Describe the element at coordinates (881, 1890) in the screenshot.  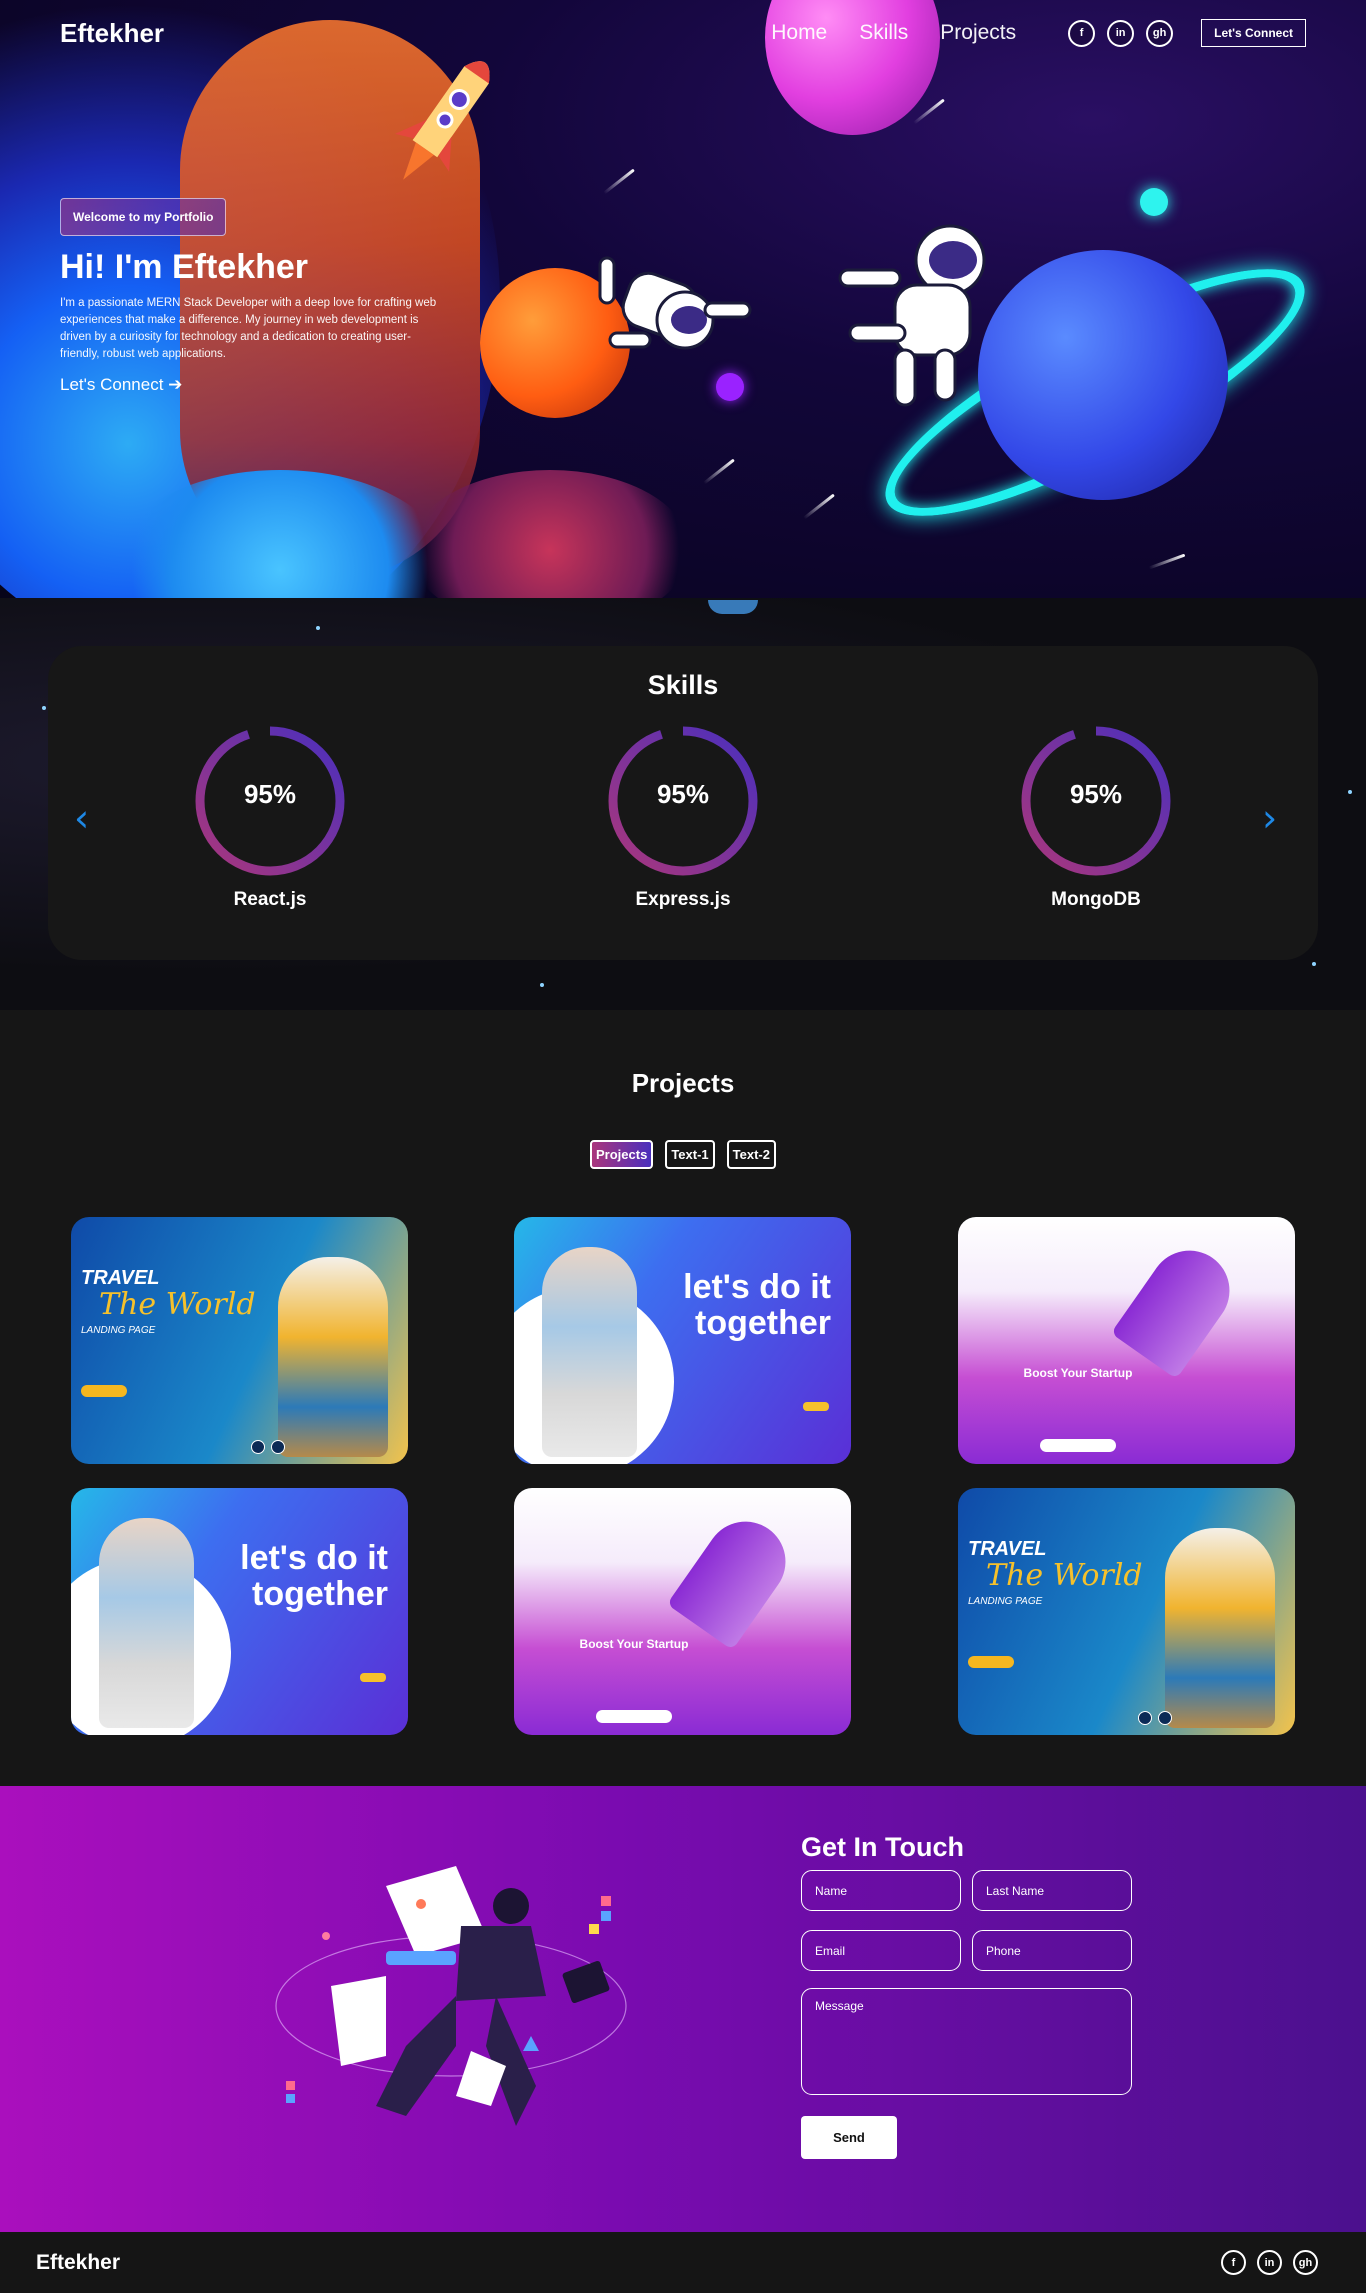
I see `first-name-field` at that location.